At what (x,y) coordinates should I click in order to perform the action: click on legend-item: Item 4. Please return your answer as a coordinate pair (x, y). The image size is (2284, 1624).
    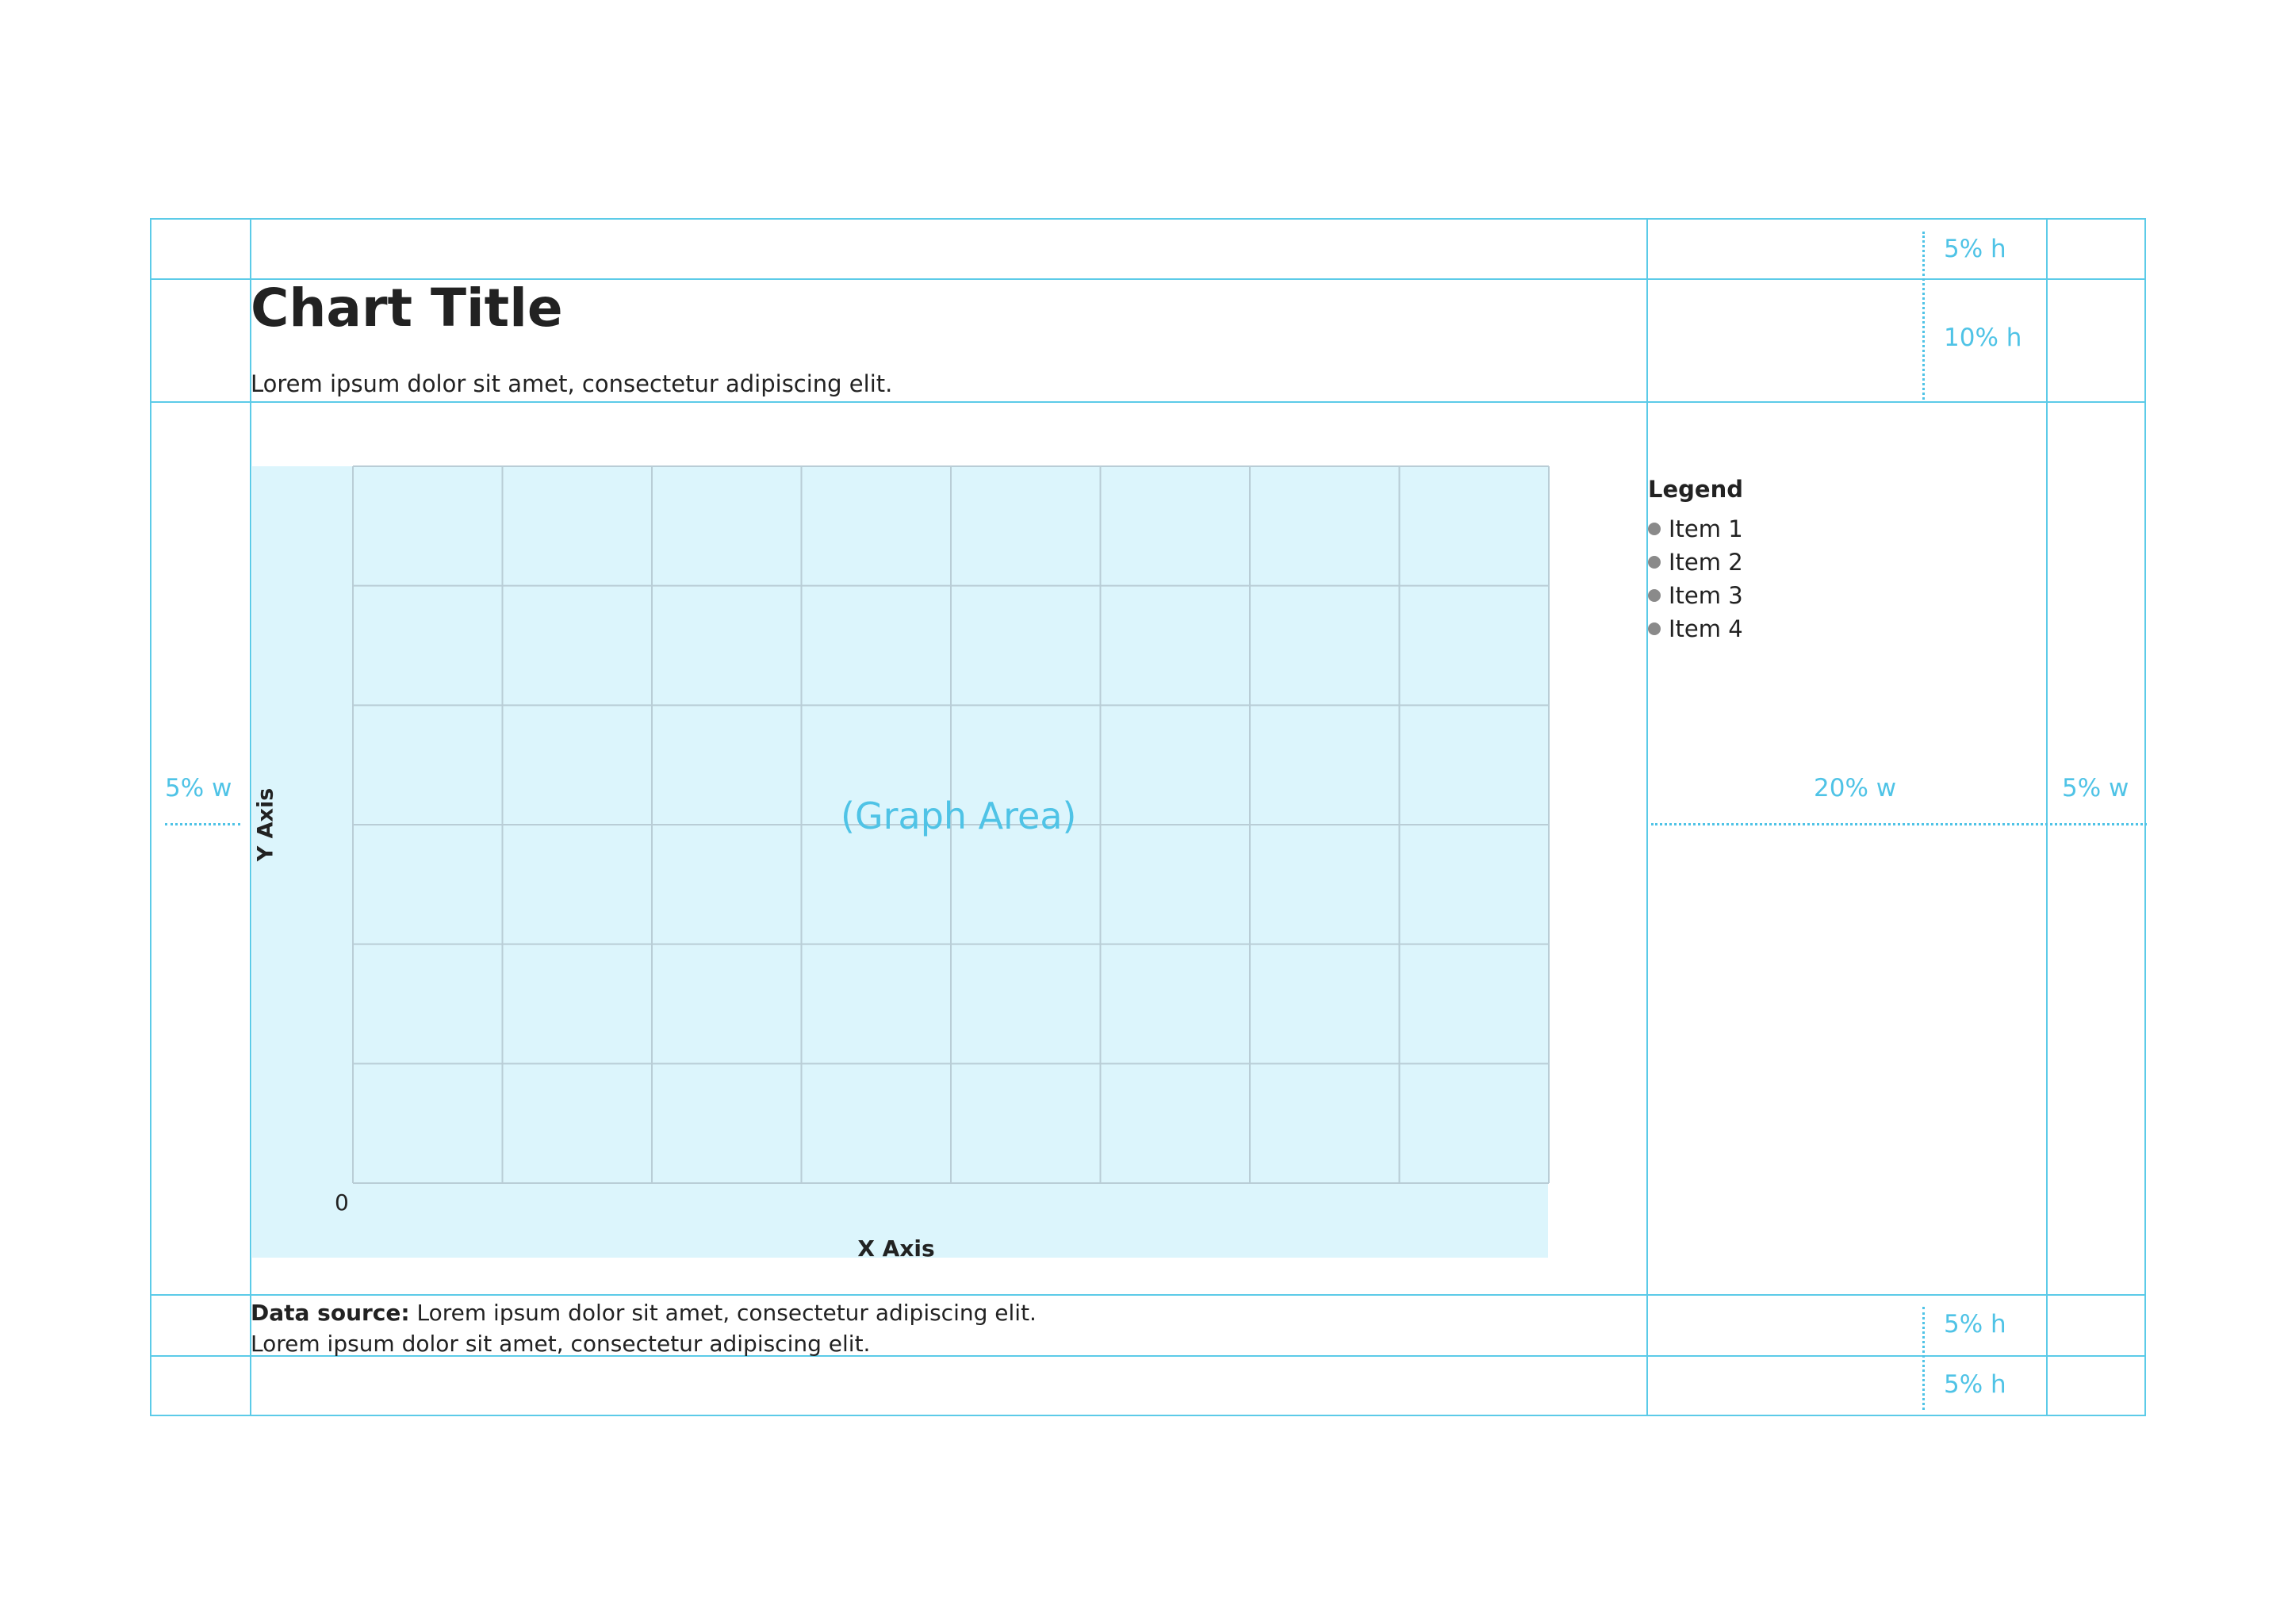
    Looking at the image, I should click on (1695, 628).